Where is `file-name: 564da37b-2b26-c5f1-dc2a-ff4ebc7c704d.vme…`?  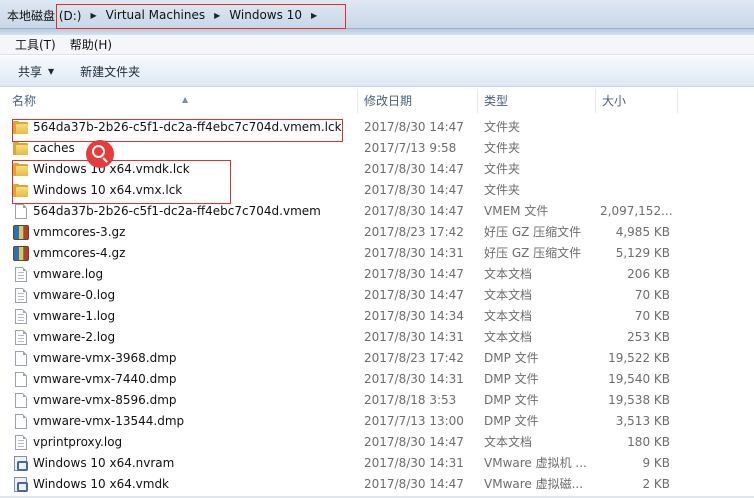 file-name: 564da37b-2b26-c5f1-dc2a-ff4ebc7c704d.vme… is located at coordinates (177, 211).